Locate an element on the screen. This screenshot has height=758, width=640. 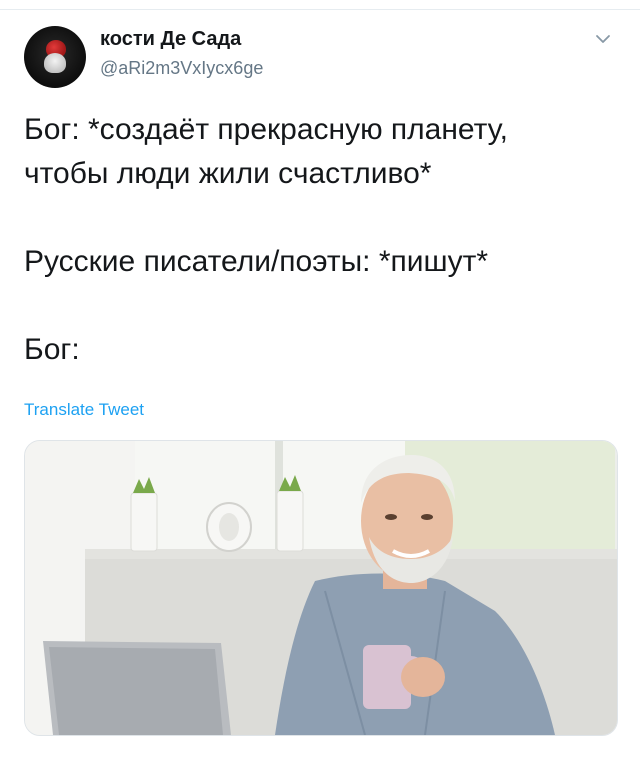
skull-icon is located at coordinates (55, 63).